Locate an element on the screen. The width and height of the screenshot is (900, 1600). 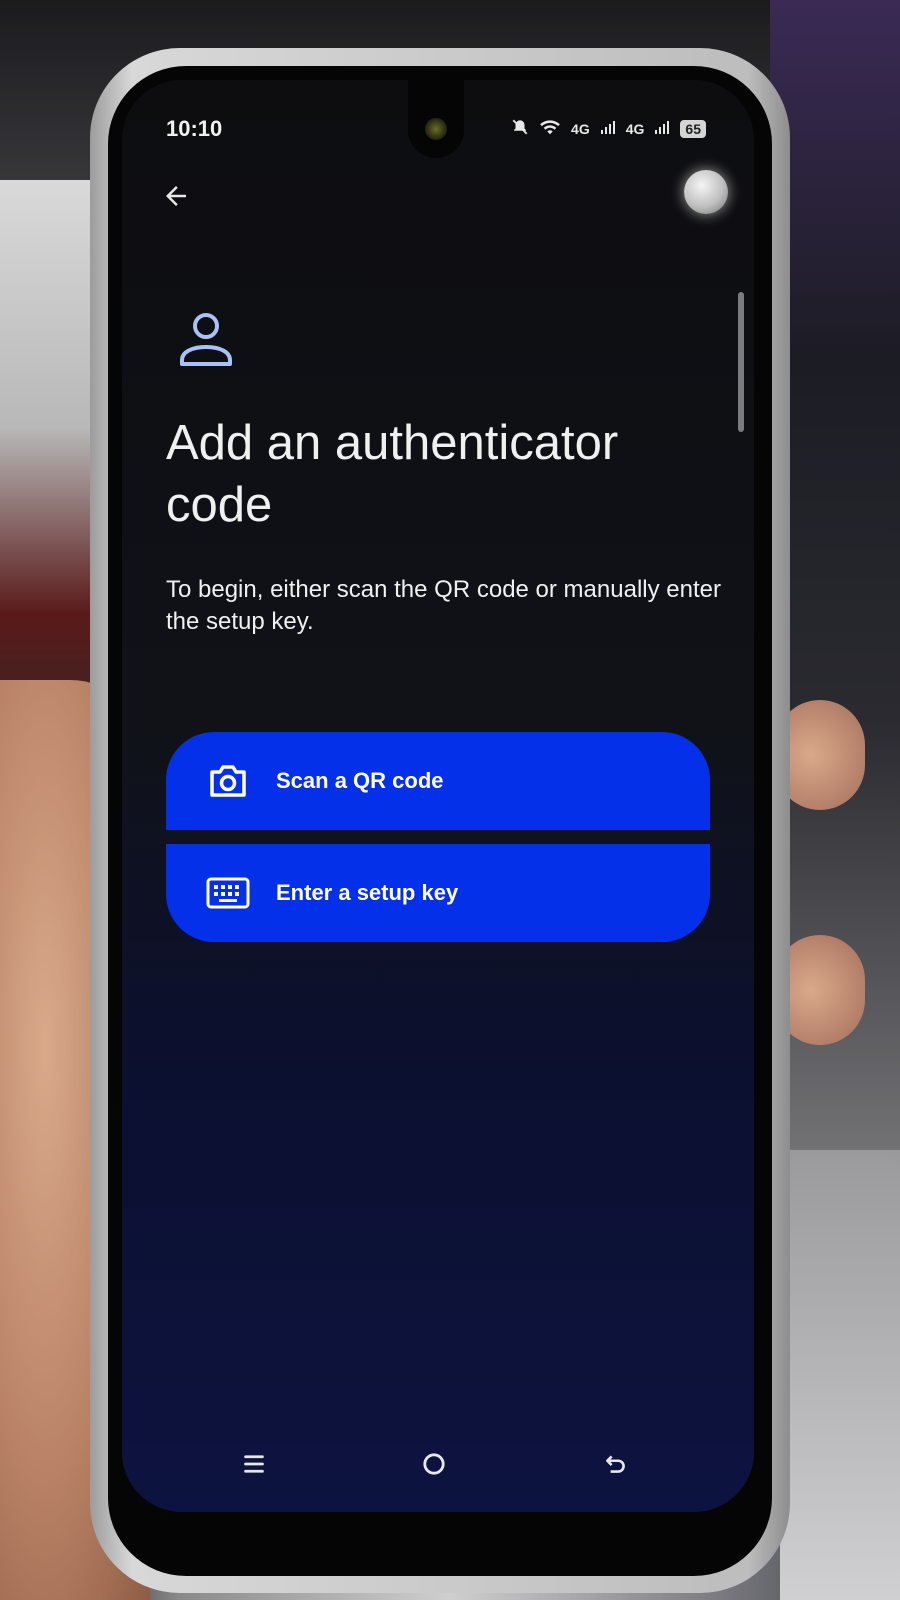
back-button is located at coordinates (176, 196).